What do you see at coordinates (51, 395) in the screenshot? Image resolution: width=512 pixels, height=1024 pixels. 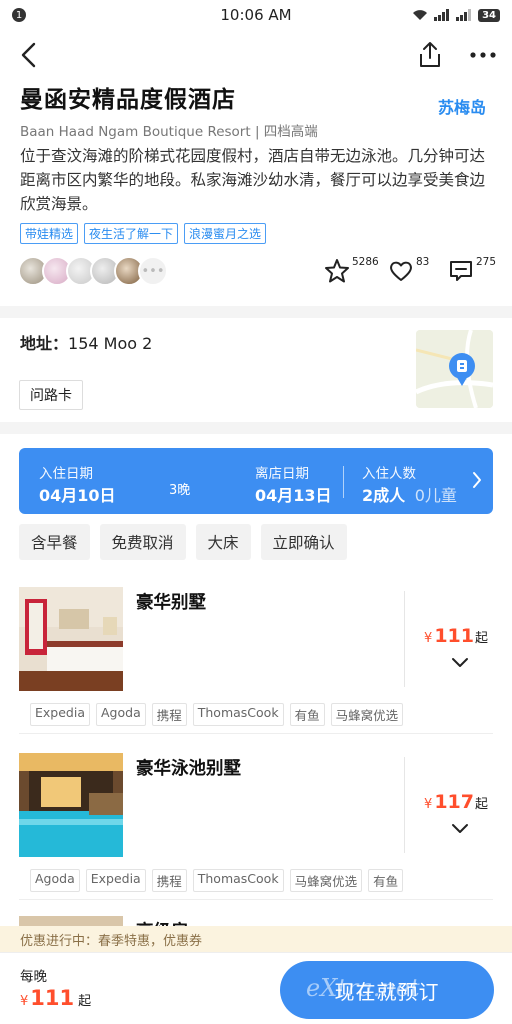 I see `route-card-button: 问路卡` at bounding box center [51, 395].